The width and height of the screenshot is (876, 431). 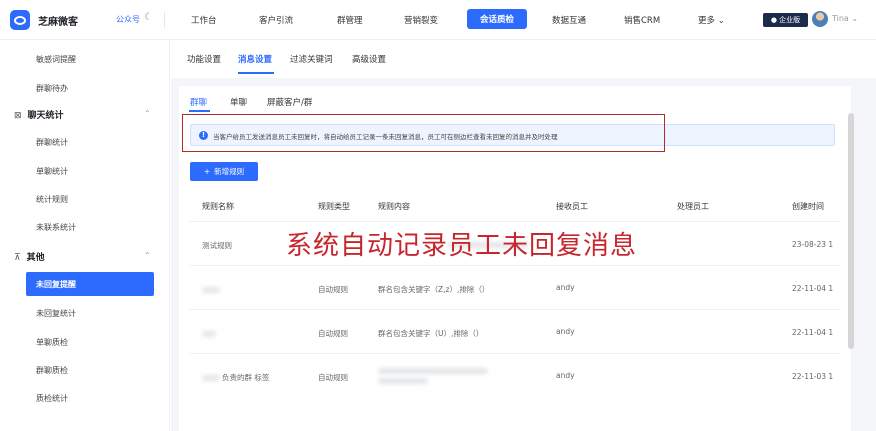 I want to click on account-switch: 公众号, so click(x=128, y=19).